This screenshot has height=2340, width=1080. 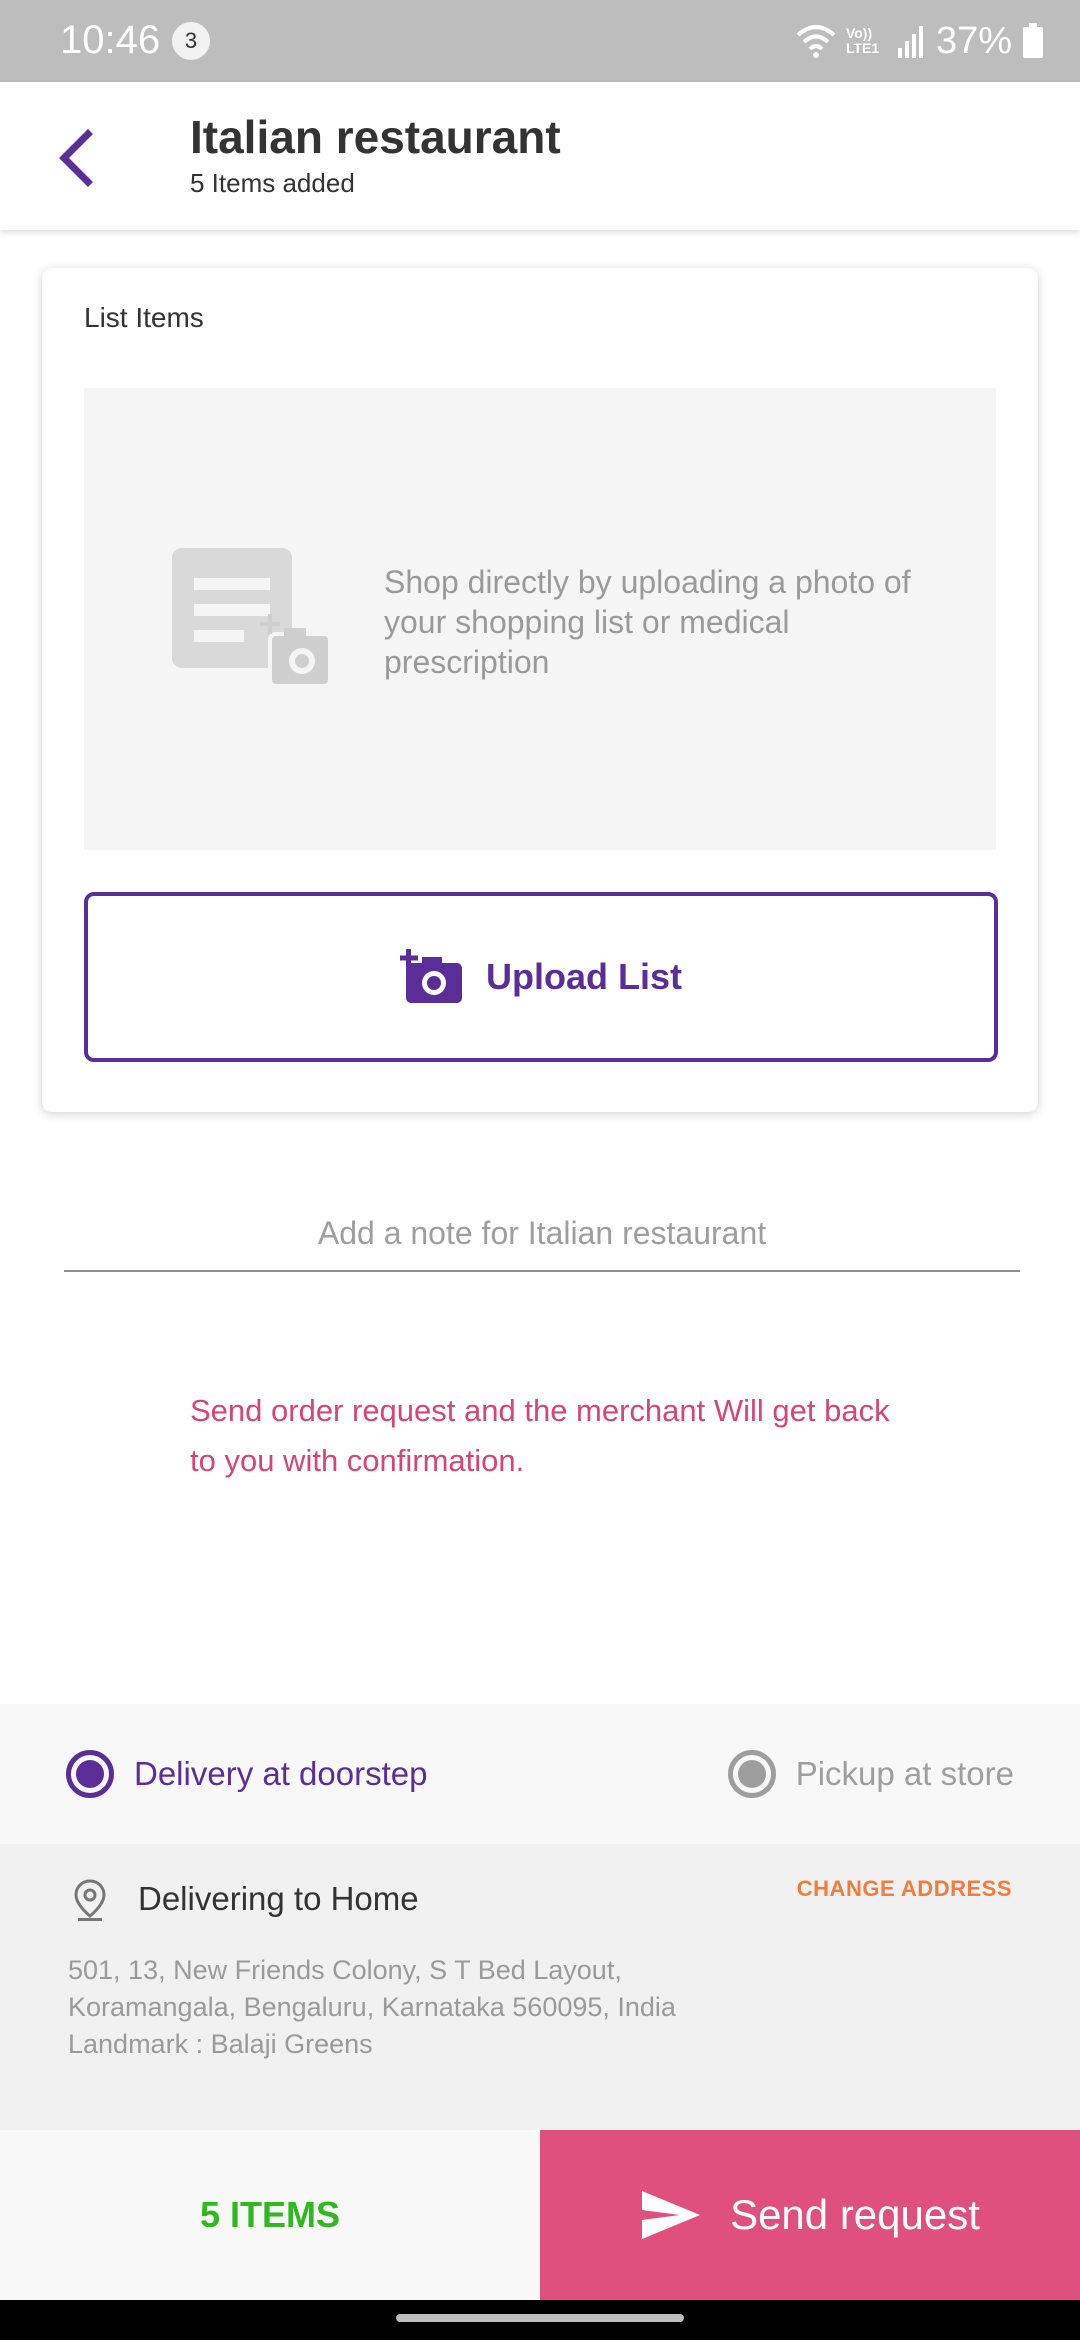 What do you see at coordinates (281, 1773) in the screenshot?
I see `delivery-option-label: Delivery at doorstep` at bounding box center [281, 1773].